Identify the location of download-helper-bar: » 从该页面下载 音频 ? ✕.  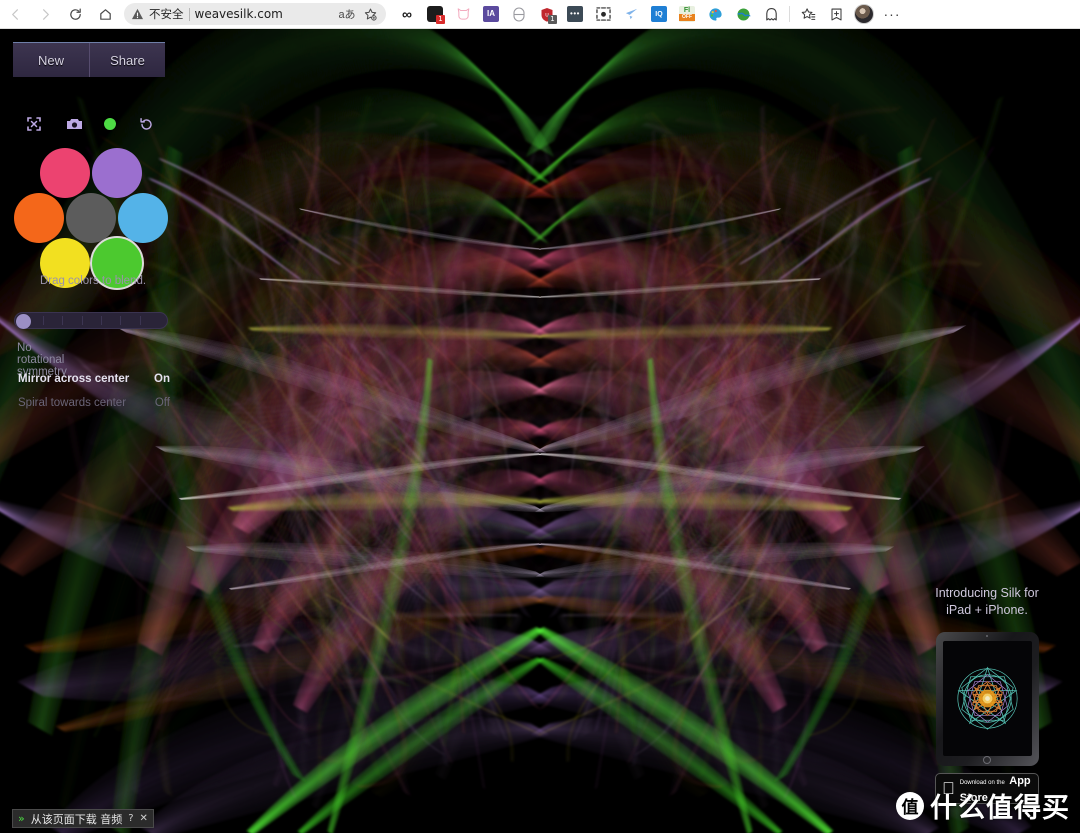
(83, 818).